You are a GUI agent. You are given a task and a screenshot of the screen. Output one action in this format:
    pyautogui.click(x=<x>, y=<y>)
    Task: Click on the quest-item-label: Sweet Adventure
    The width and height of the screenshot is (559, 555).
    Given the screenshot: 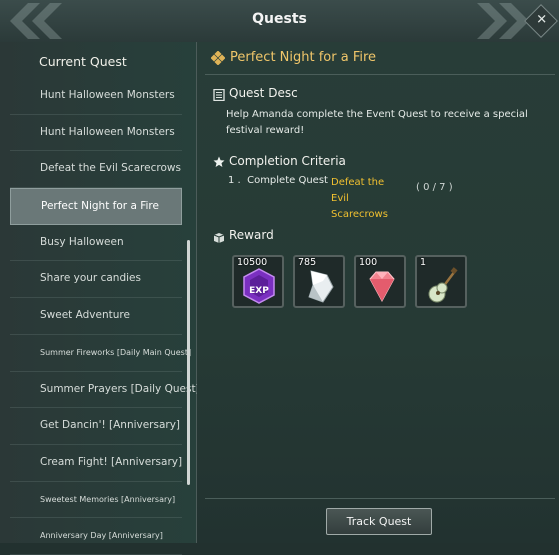 What is the action you would take?
    pyautogui.click(x=85, y=315)
    